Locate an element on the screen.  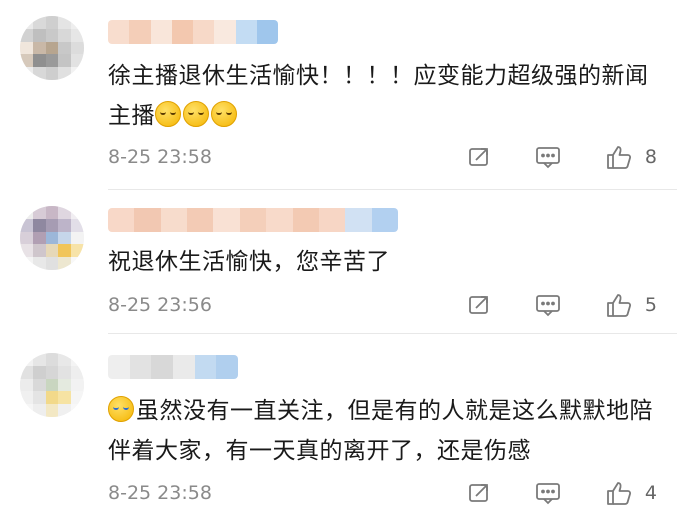
like-count: 8 is located at coordinates (650, 157).